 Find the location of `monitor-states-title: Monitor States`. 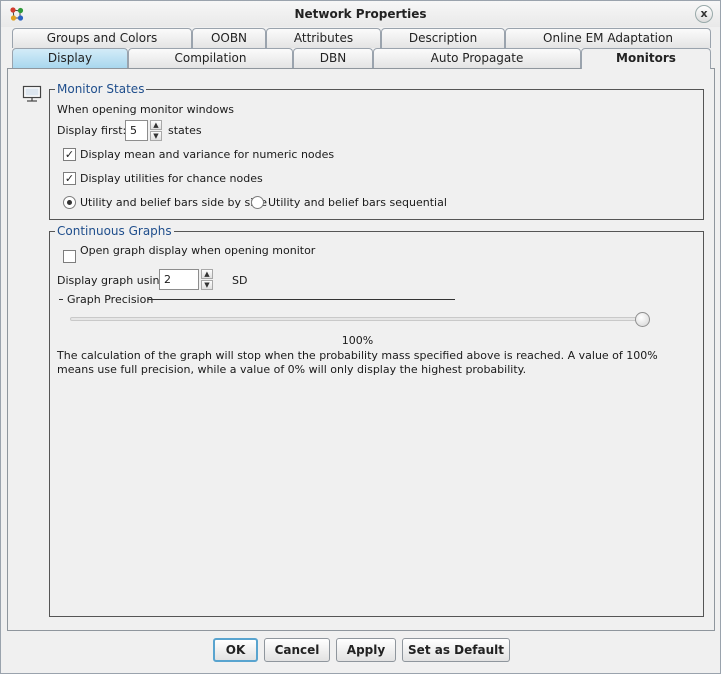

monitor-states-title: Monitor States is located at coordinates (101, 89).